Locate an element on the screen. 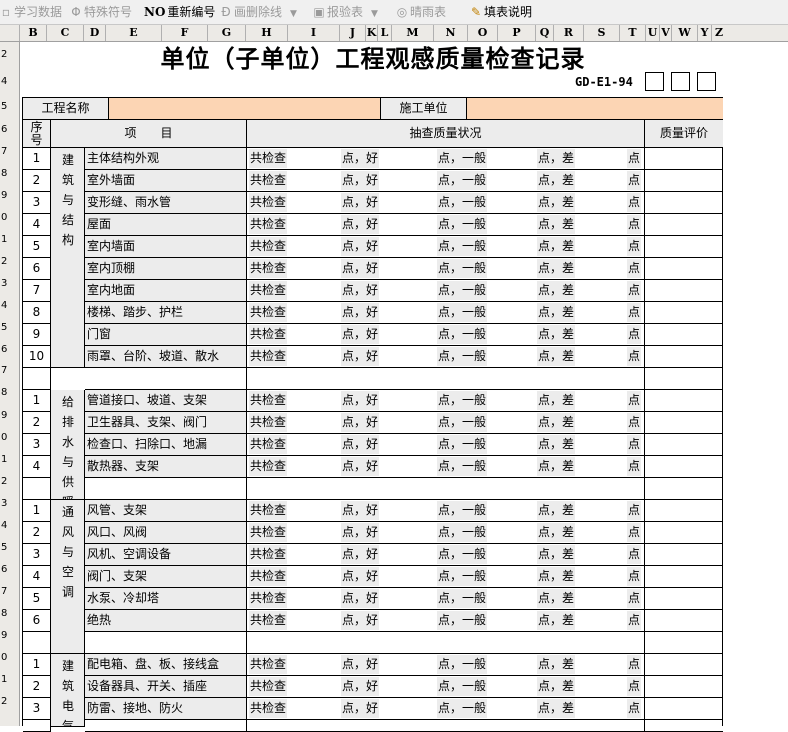 The width and height of the screenshot is (788, 732). row-header: 6 is located at coordinates (9, 130).